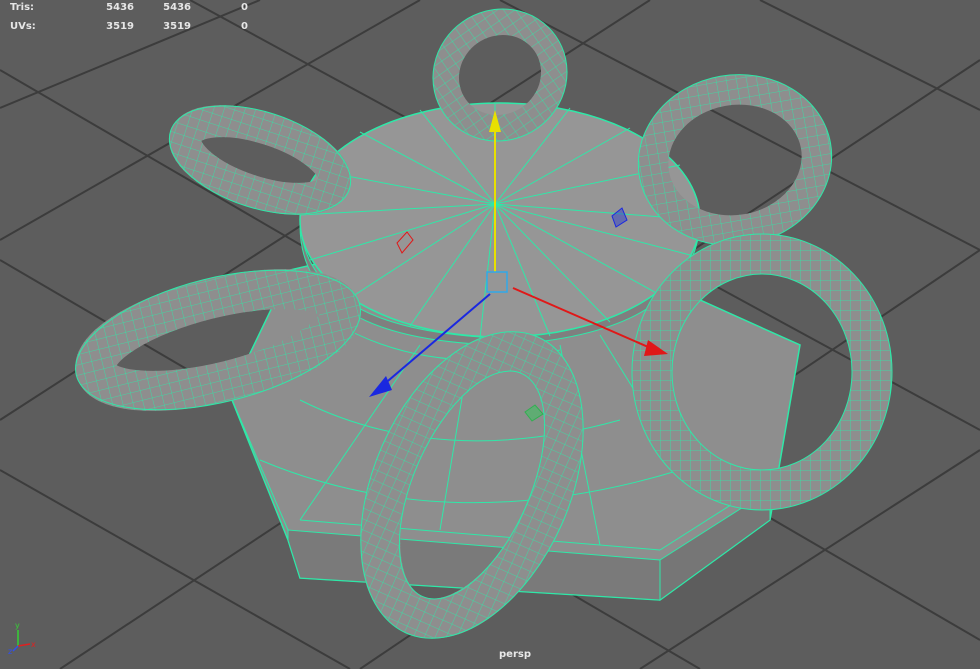 The width and height of the screenshot is (980, 669). Describe the element at coordinates (136, 11) in the screenshot. I see `hud-row-tris: Tris: 5436 5436 0` at that location.